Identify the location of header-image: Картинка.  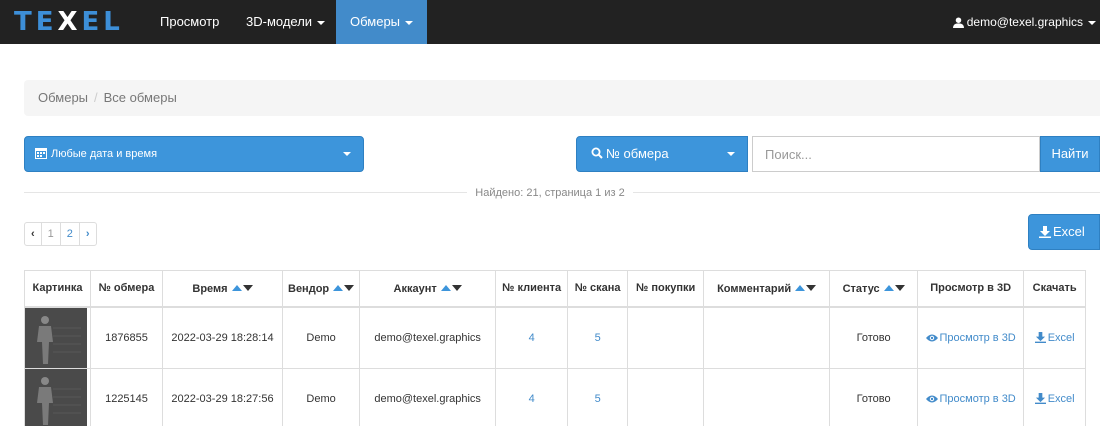
(57, 289).